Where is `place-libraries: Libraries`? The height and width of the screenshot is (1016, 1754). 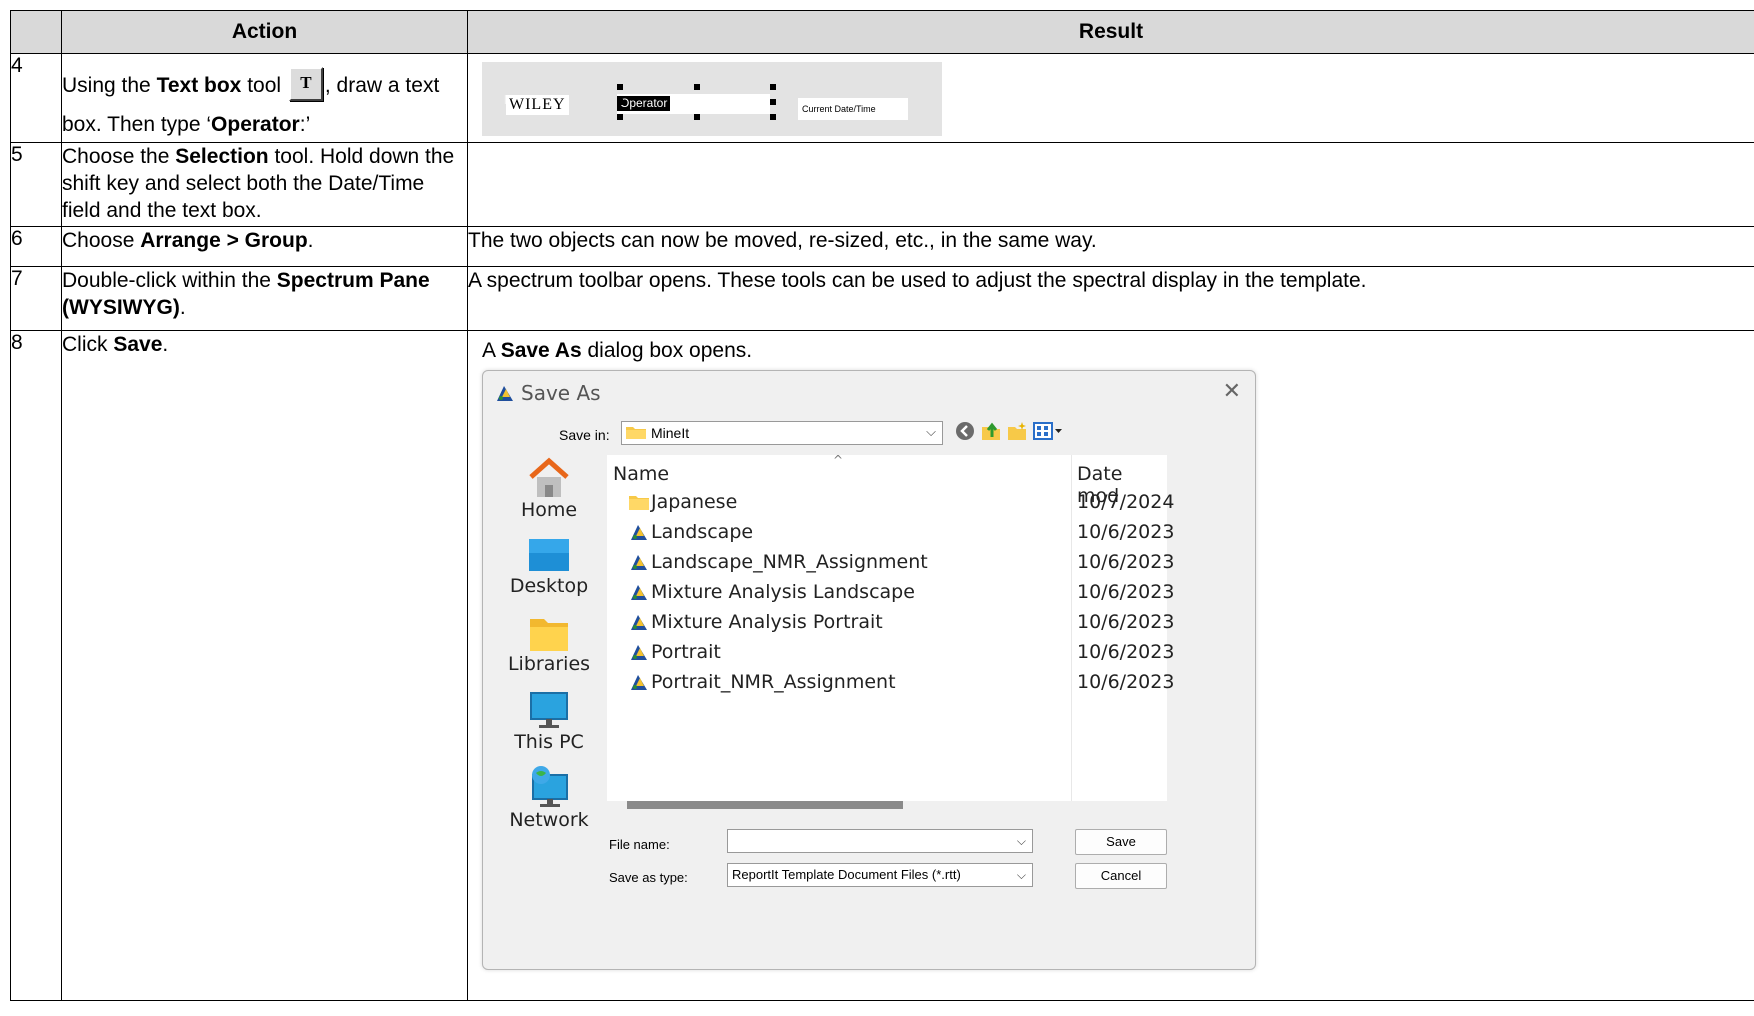
place-libraries: Libraries is located at coordinates (549, 645).